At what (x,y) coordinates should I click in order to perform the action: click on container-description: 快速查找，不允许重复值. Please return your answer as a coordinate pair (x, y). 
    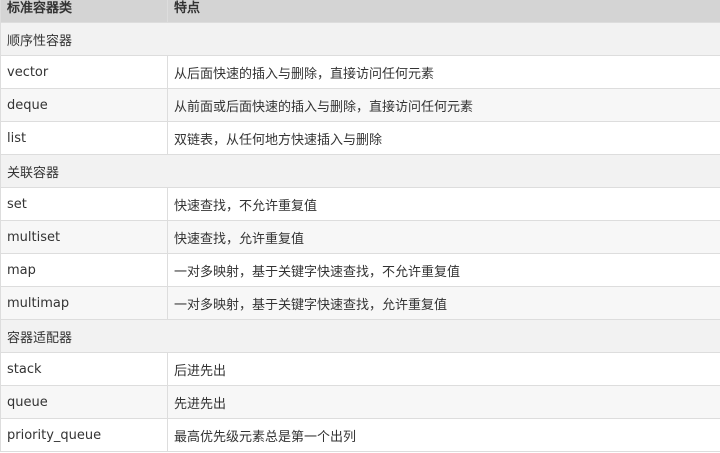
    Looking at the image, I should click on (443, 204).